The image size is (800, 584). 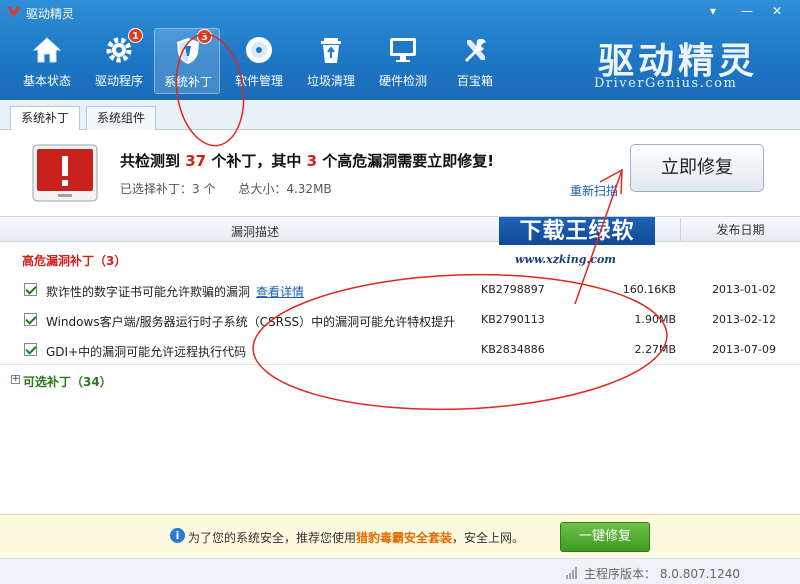 What do you see at coordinates (187, 61) in the screenshot?
I see `nav-item-system-patches: 3 系统补丁` at bounding box center [187, 61].